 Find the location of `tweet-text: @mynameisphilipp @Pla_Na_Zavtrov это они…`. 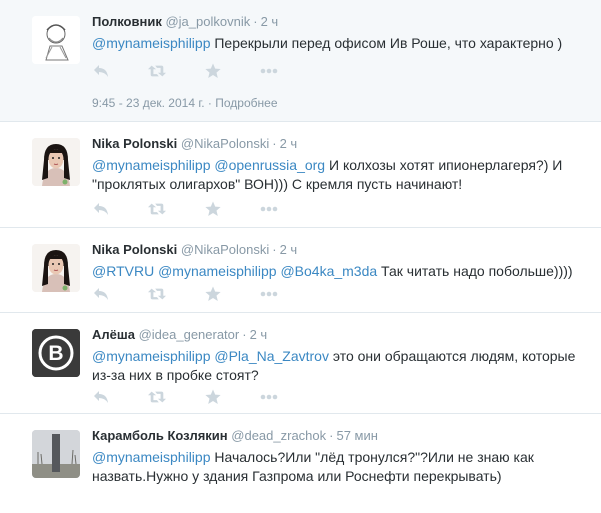

tweet-text: @mynameisphilipp @Pla_Na_Zavtrov это они… is located at coordinates (342, 366).